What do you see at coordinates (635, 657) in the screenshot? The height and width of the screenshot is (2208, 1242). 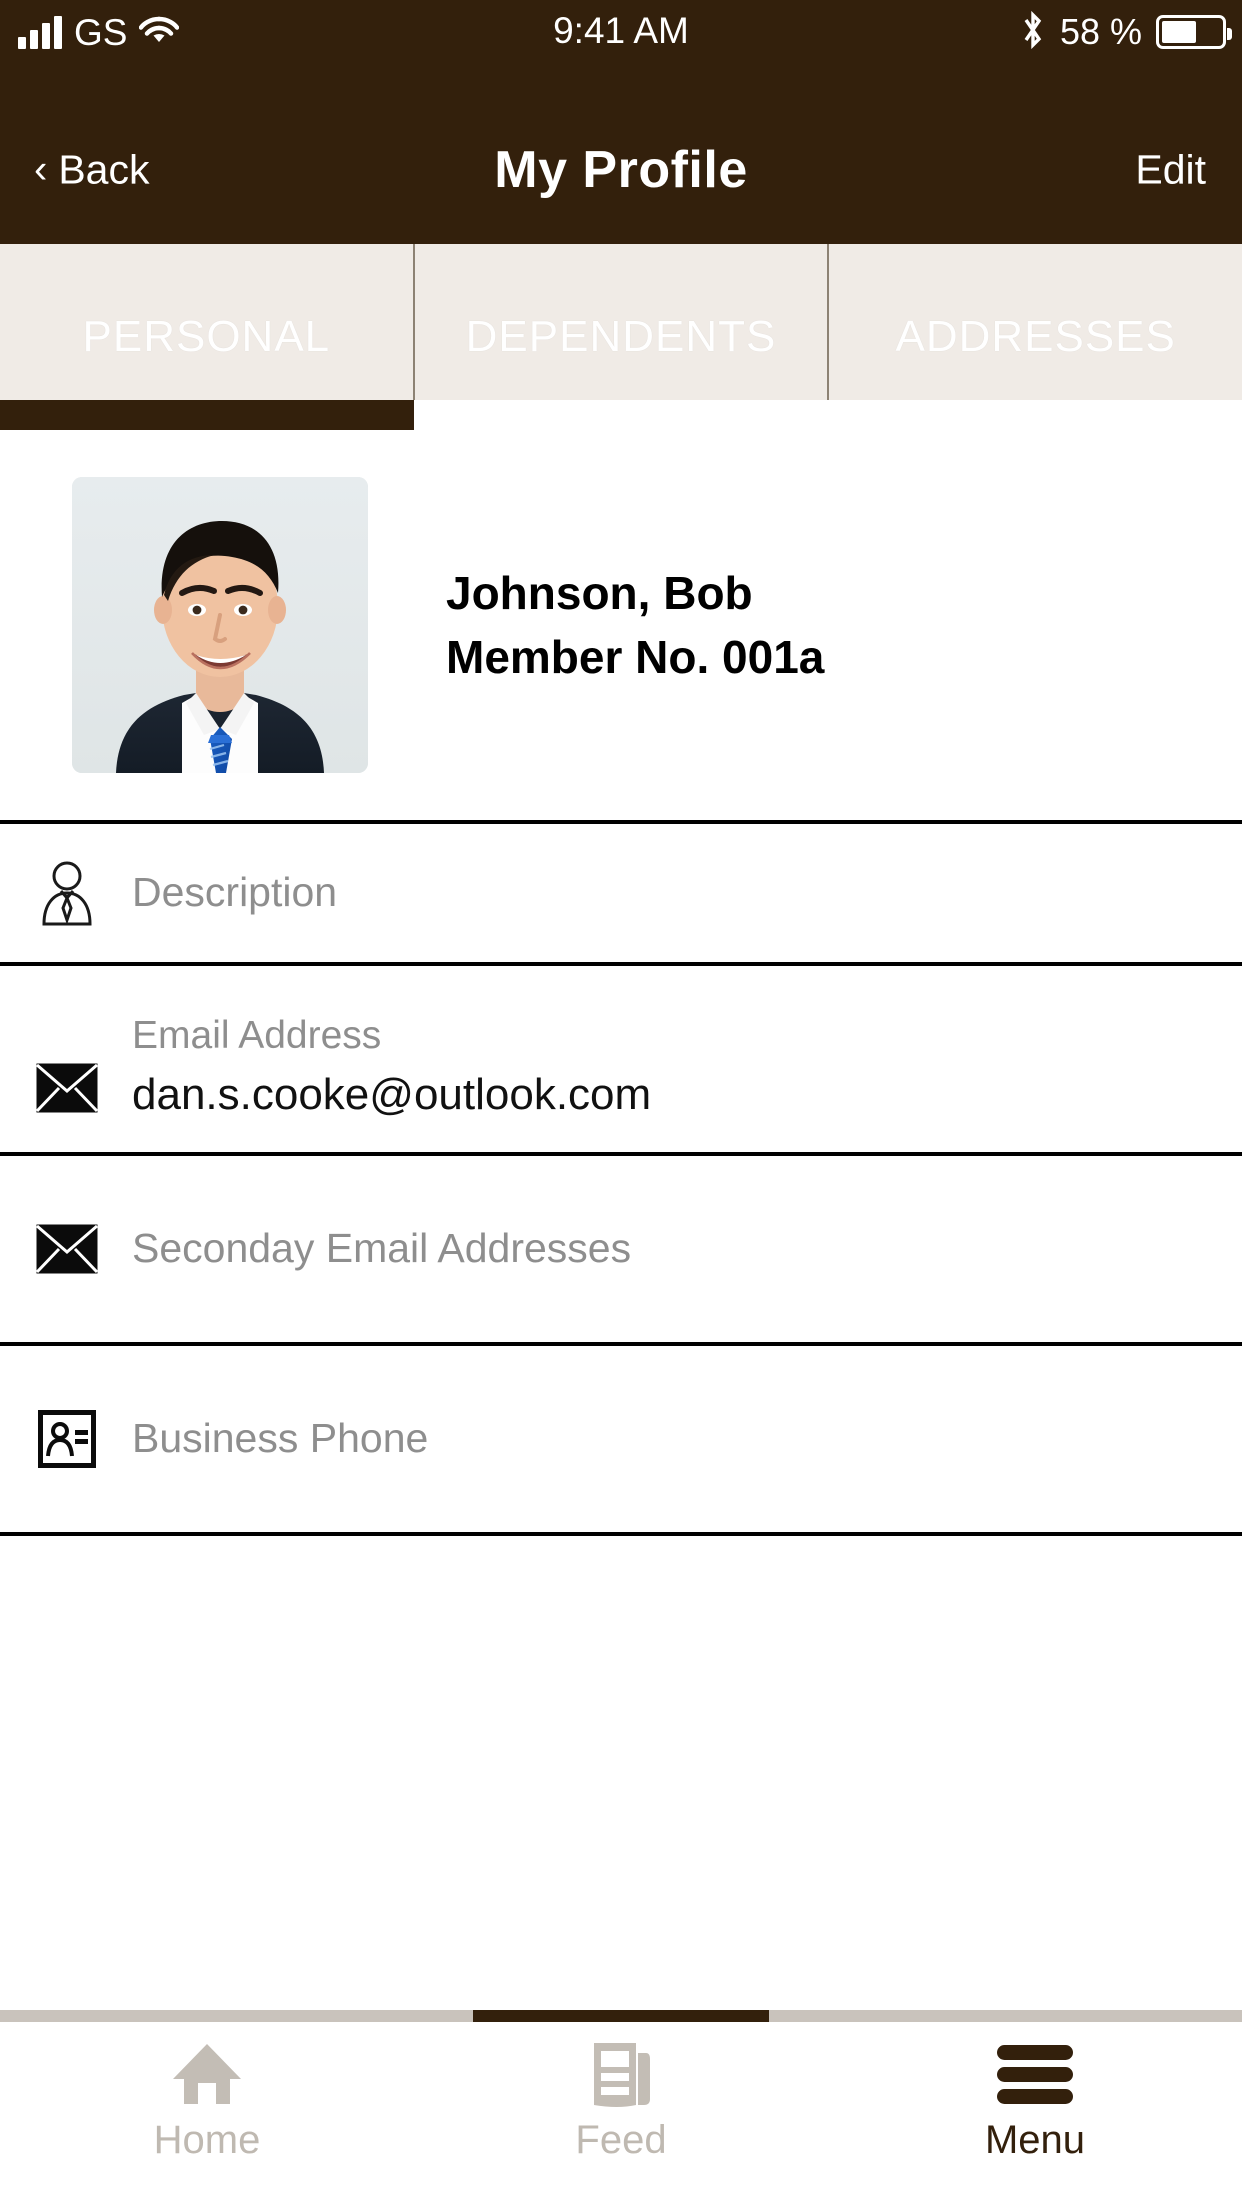 I see `profile-member-number: Member No. 001a` at bounding box center [635, 657].